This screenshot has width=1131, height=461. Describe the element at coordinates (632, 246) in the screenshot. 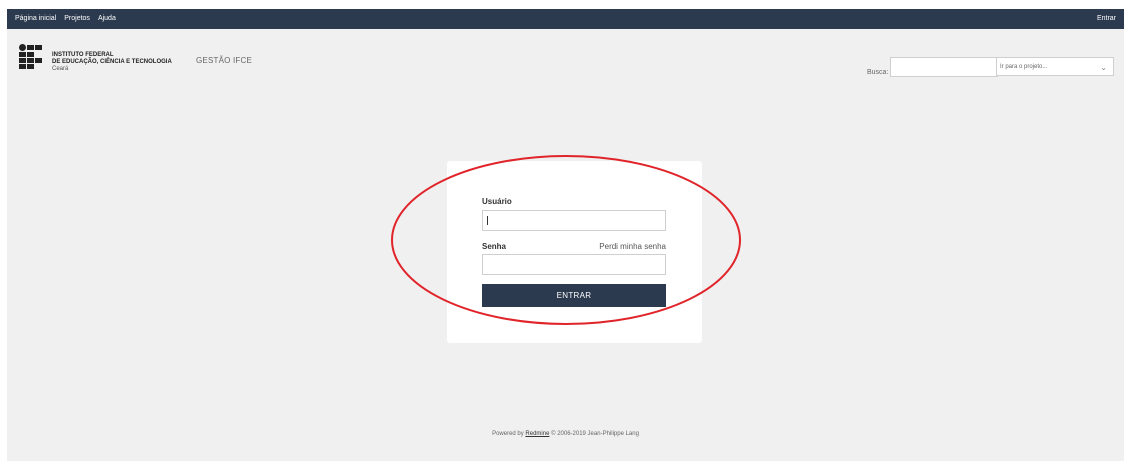

I see `forgot-password-link: Perdi minha senha` at that location.